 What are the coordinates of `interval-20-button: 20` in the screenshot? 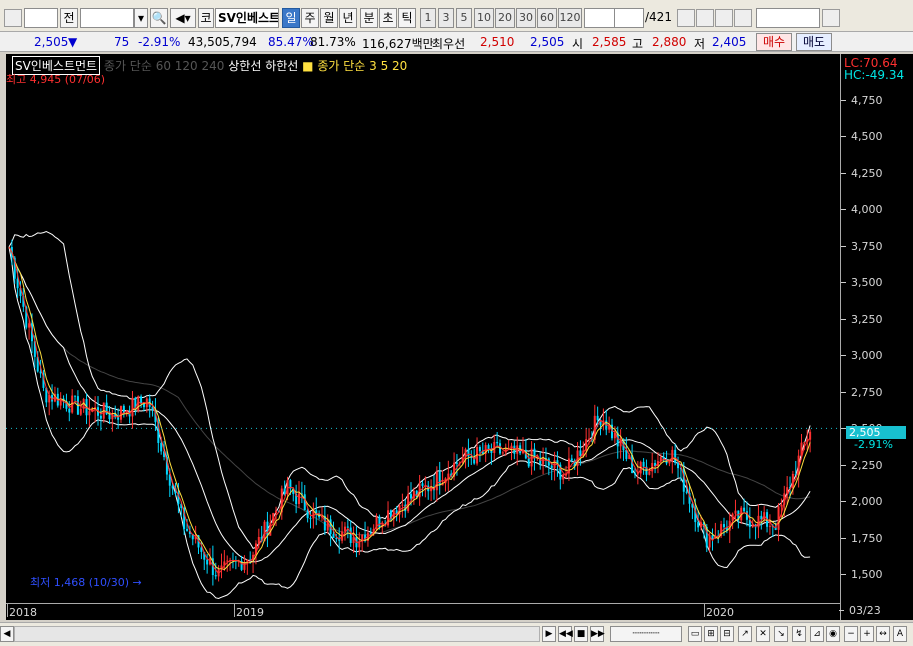 It's located at (505, 18).